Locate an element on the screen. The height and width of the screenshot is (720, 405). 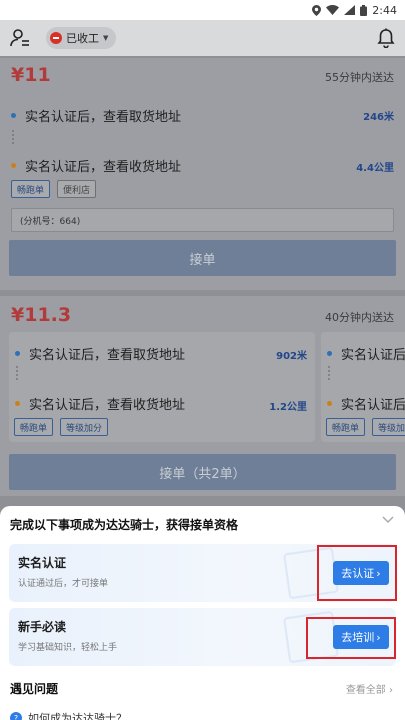
dropoff-distance: 1.2公里 is located at coordinates (288, 407).